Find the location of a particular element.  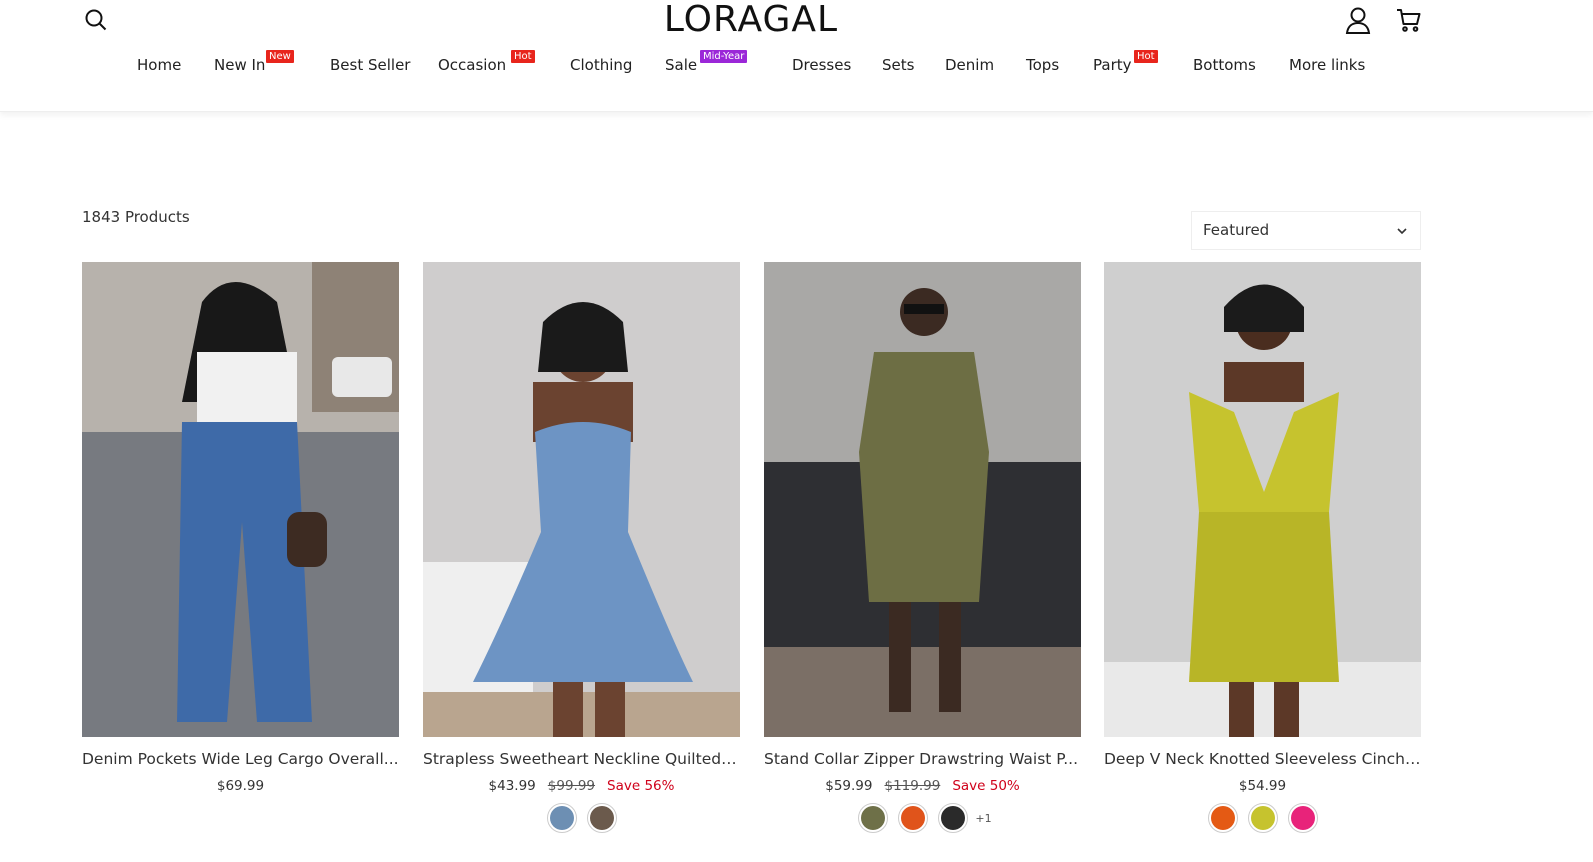

nav-item-sale: Sale is located at coordinates (681, 65).